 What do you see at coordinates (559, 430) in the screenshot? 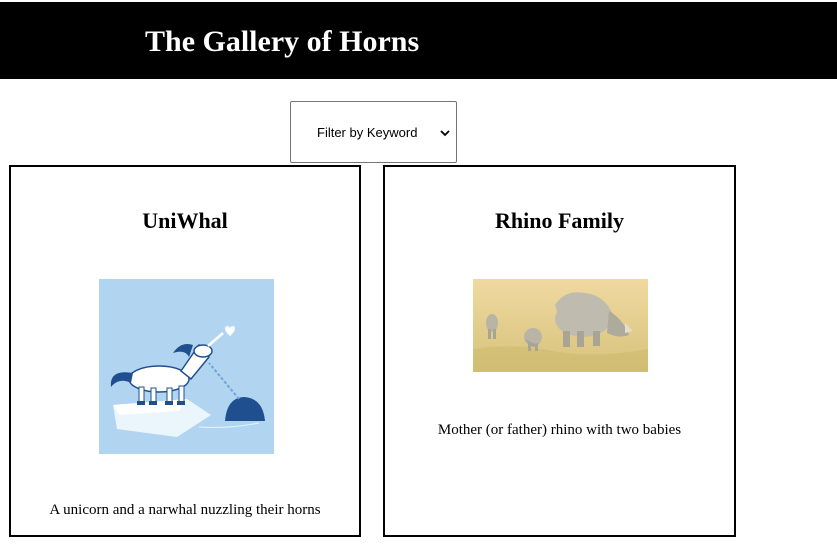
I see `card-description: Mother (or father) rhino with two babies` at bounding box center [559, 430].